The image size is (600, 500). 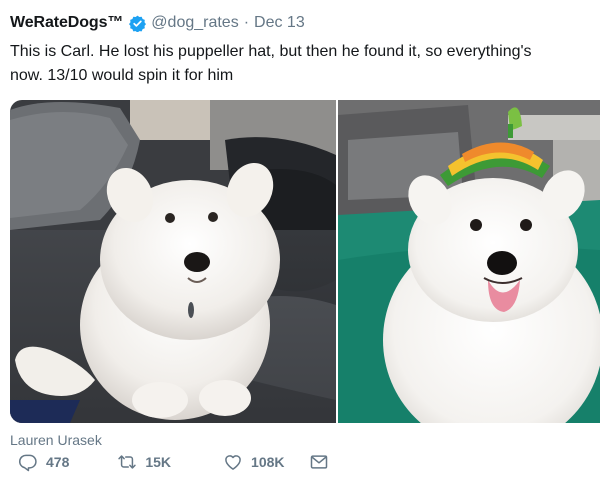 I want to click on tweet-header: WeRateDogs™ @dog_rates · Dec 13, so click(x=157, y=23).